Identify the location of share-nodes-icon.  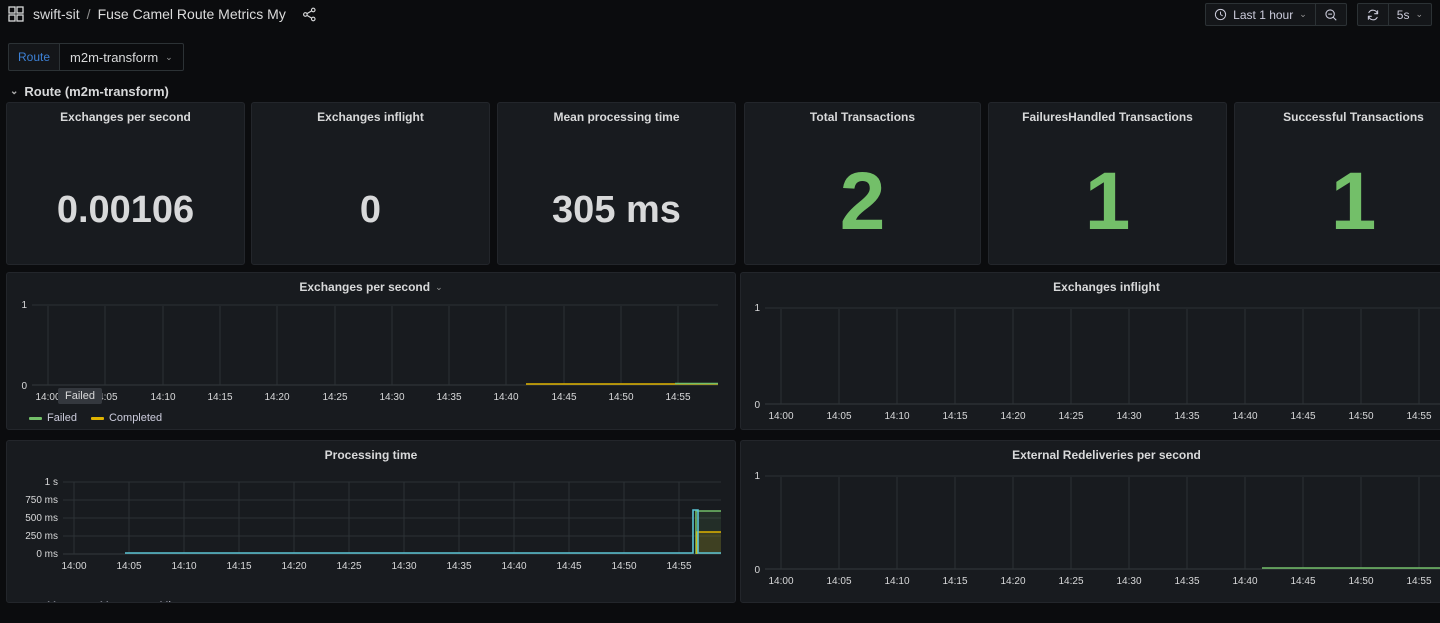
(309, 14).